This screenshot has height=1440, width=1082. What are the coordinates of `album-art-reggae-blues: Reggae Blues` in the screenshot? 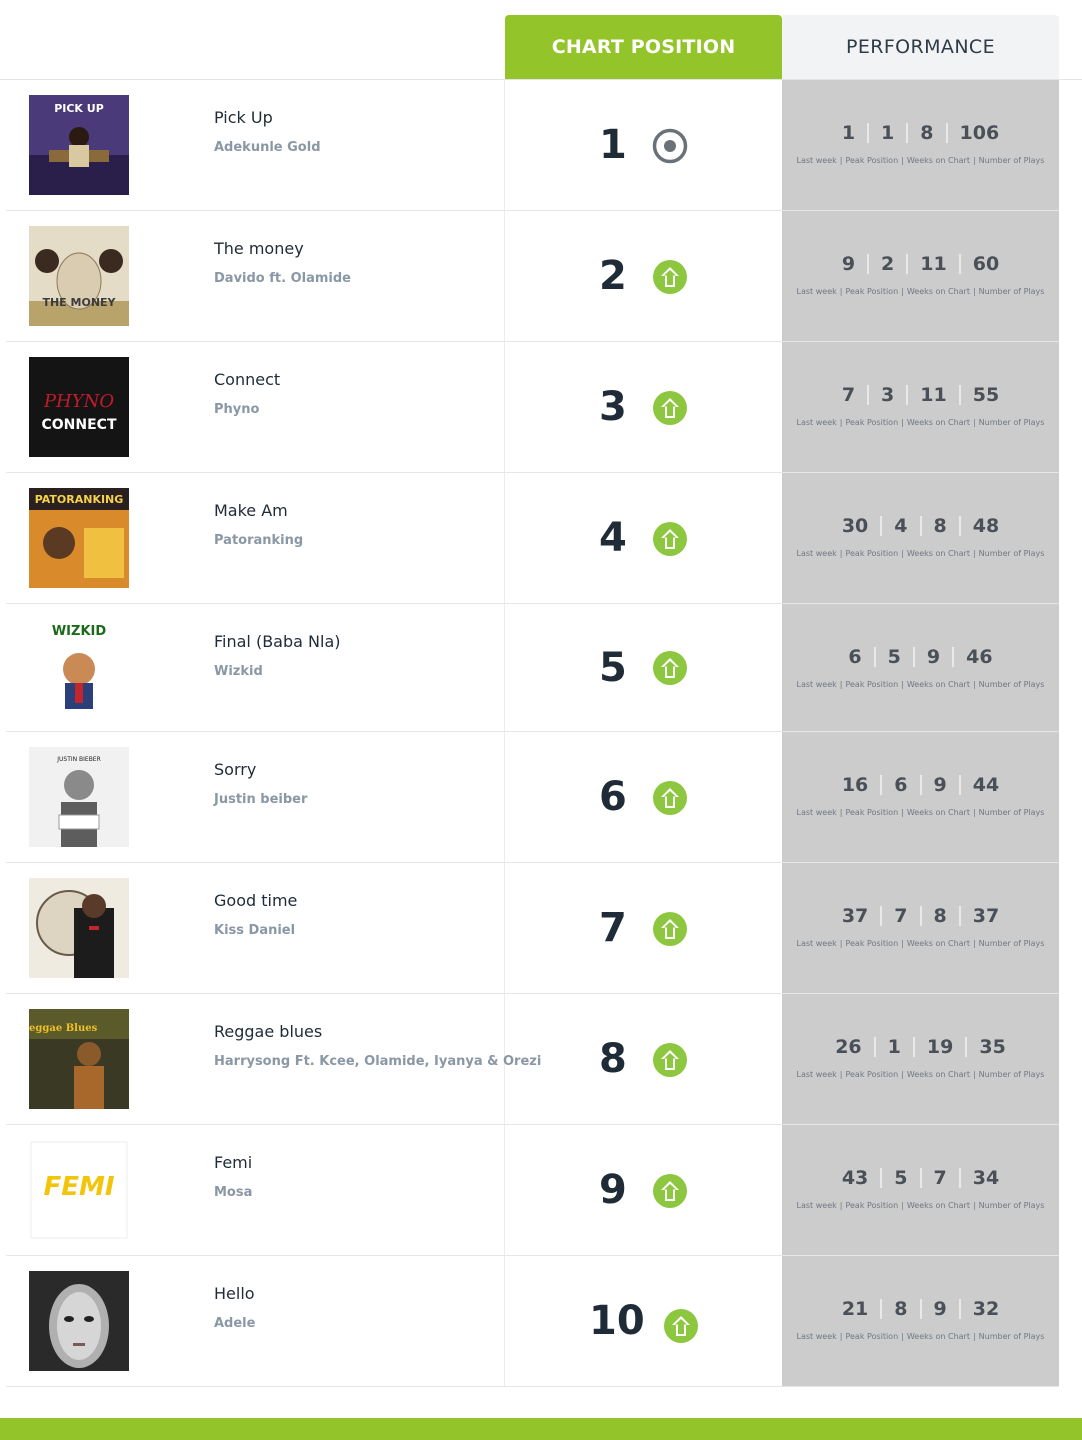 It's located at (79, 1059).